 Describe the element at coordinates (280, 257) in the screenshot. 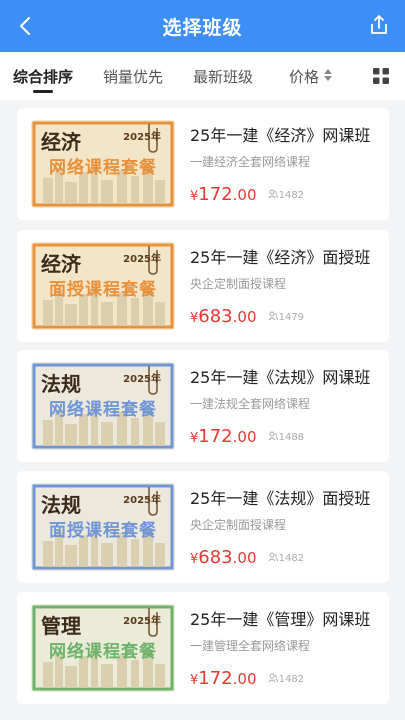

I see `course-title: 25年一建《经济》面授班` at that location.